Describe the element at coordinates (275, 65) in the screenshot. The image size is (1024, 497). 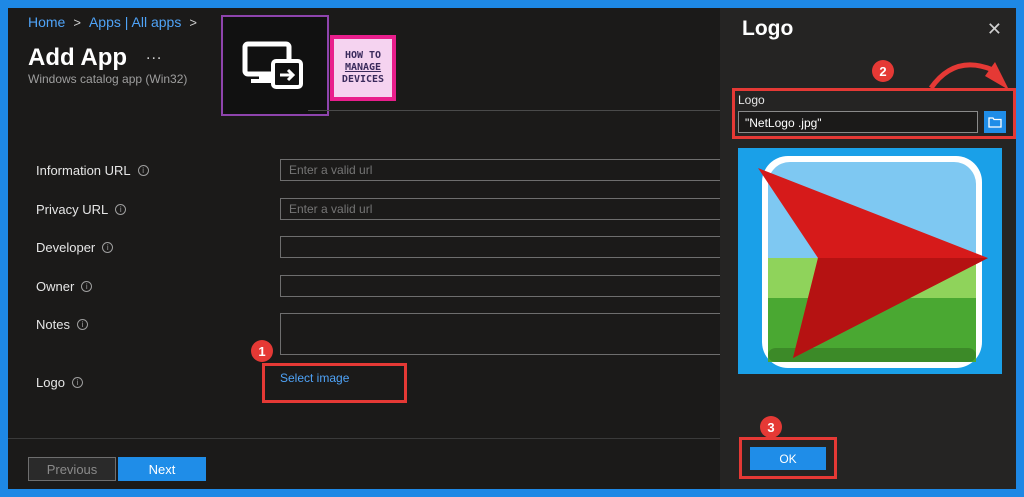
I see `app-logo-icon` at that location.